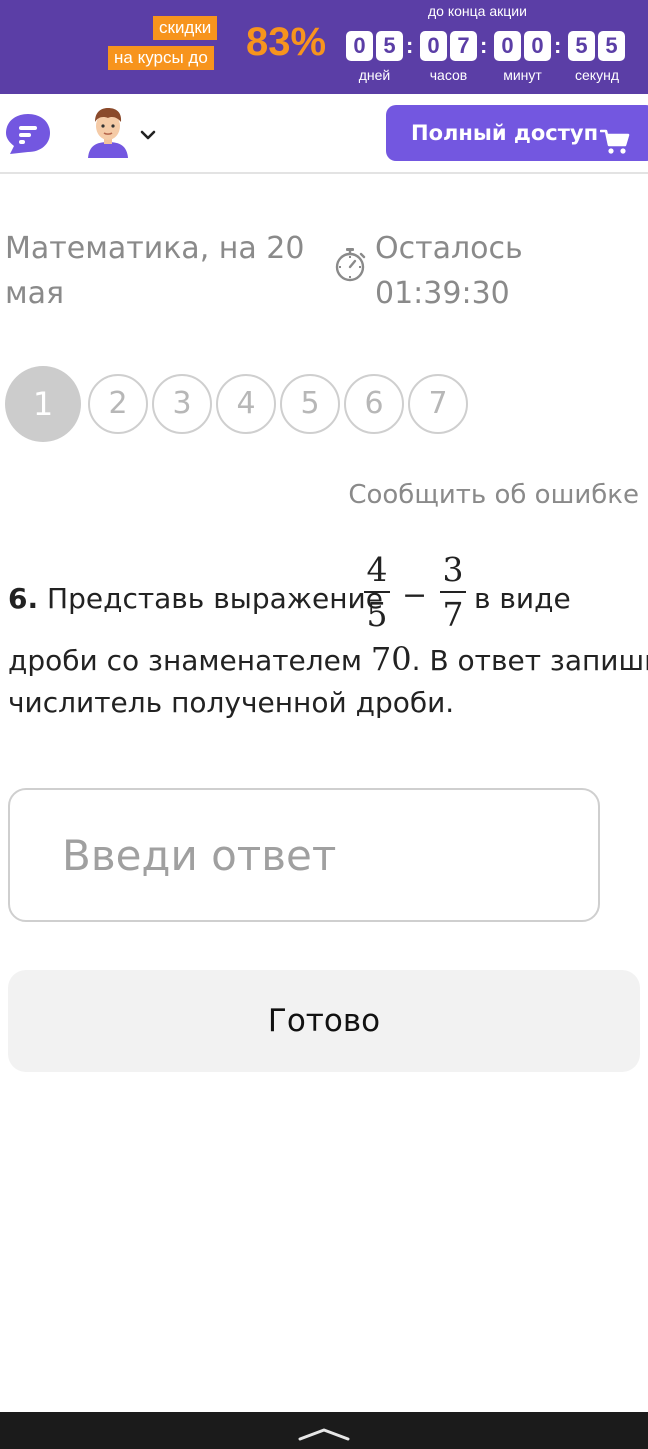 The height and width of the screenshot is (1449, 648). I want to click on done-button: Готово, so click(324, 1021).